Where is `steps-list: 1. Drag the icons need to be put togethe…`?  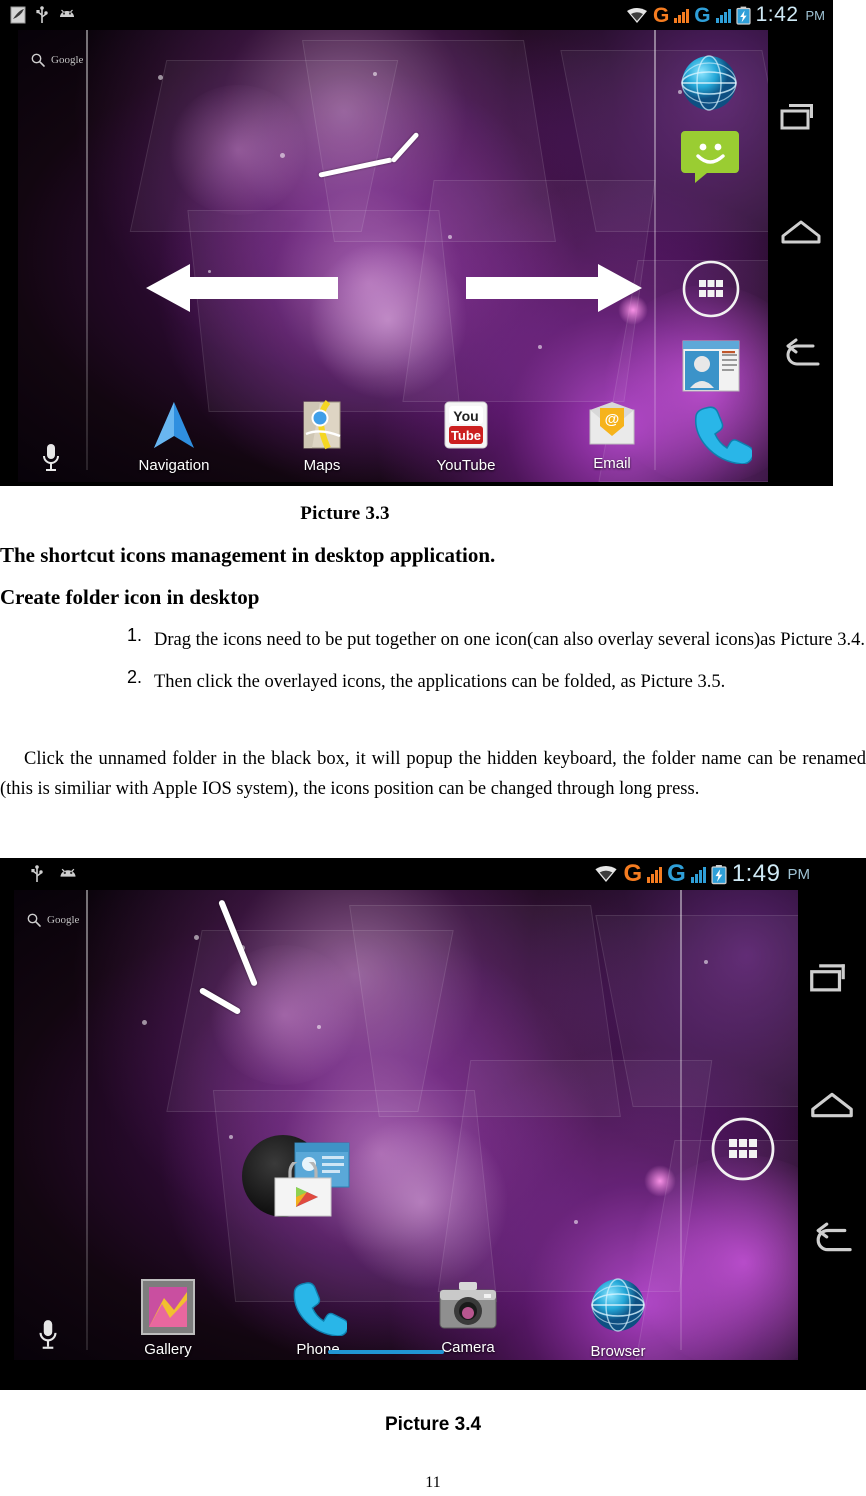 steps-list: 1. Drag the icons need to be put togethe… is located at coordinates (493, 664).